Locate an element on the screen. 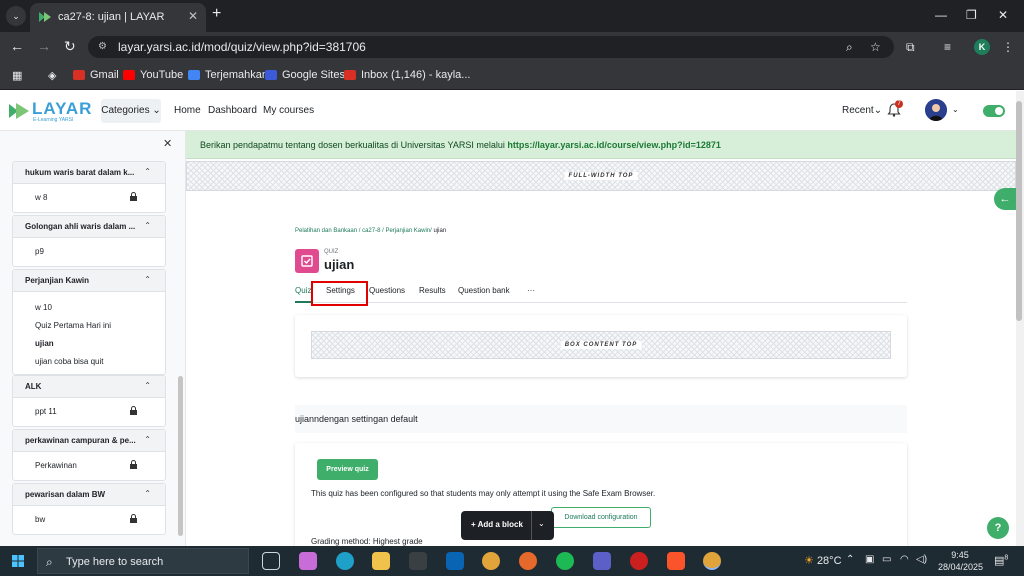 This screenshot has width=1024, height=576. spotify-icon is located at coordinates (565, 561).